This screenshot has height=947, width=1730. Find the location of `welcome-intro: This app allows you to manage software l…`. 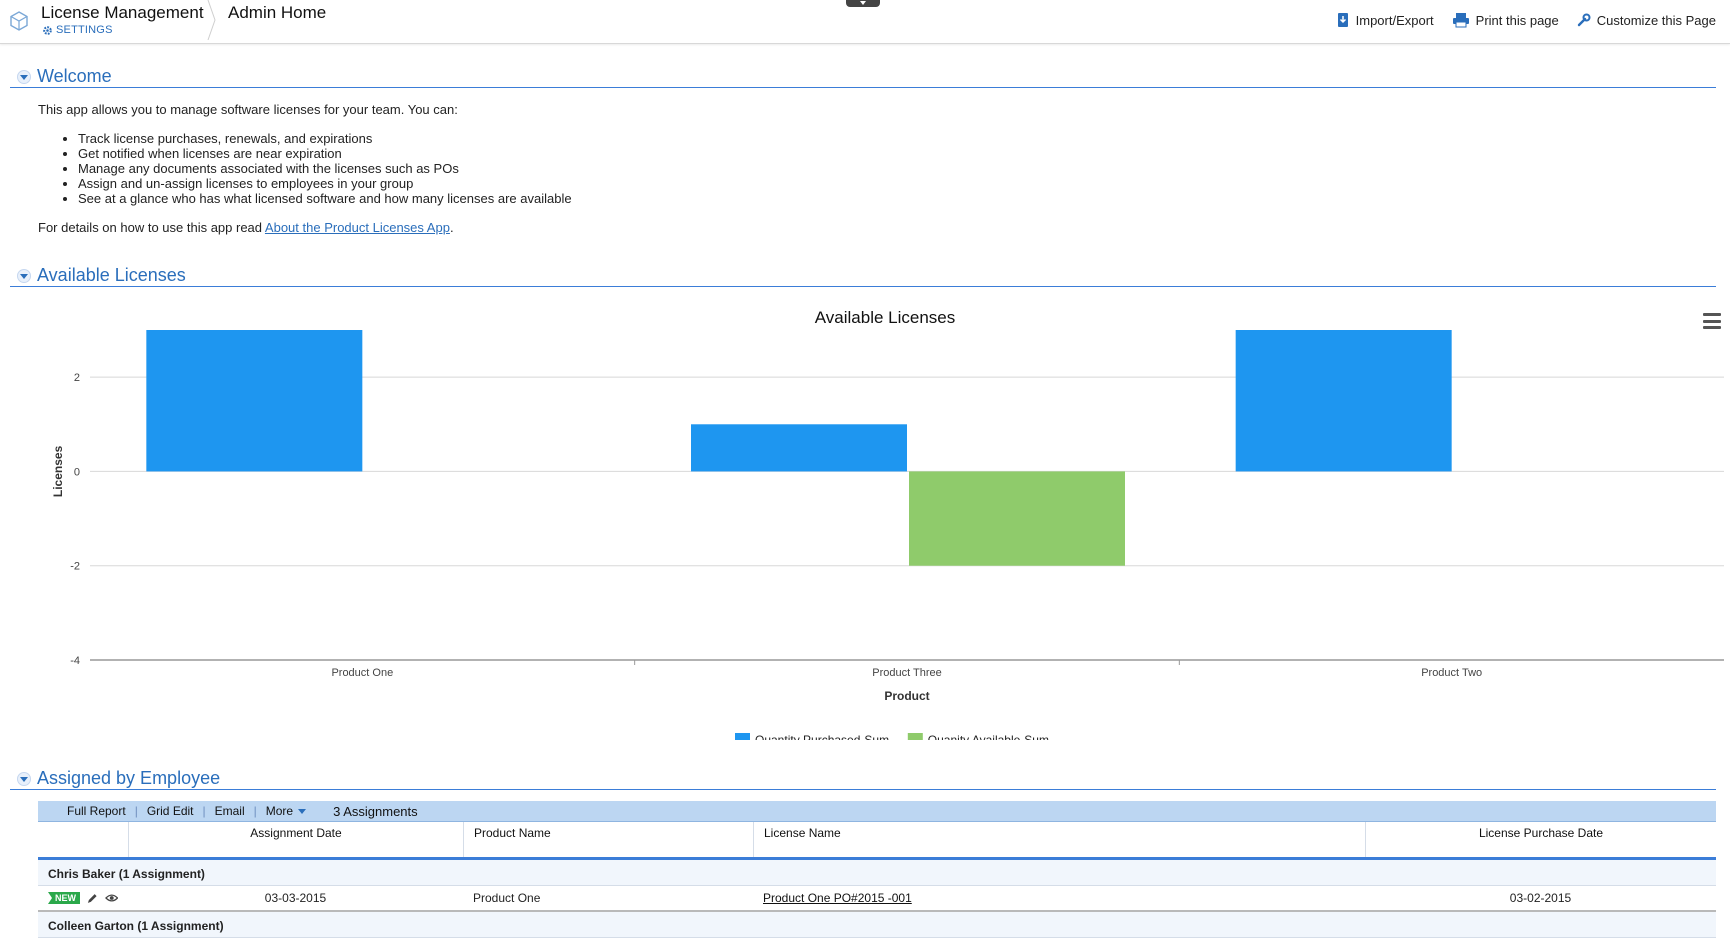

welcome-intro: This app allows you to manage software l… is located at coordinates (248, 109).